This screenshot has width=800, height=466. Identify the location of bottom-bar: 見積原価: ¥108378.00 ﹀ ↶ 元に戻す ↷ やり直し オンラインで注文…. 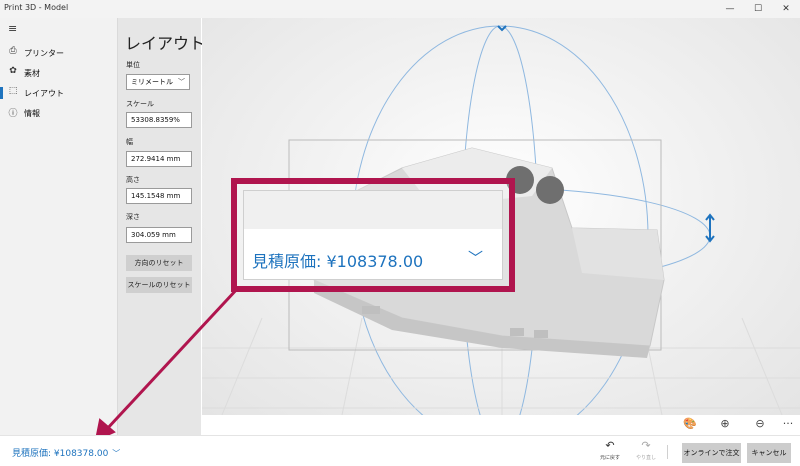
(400, 450).